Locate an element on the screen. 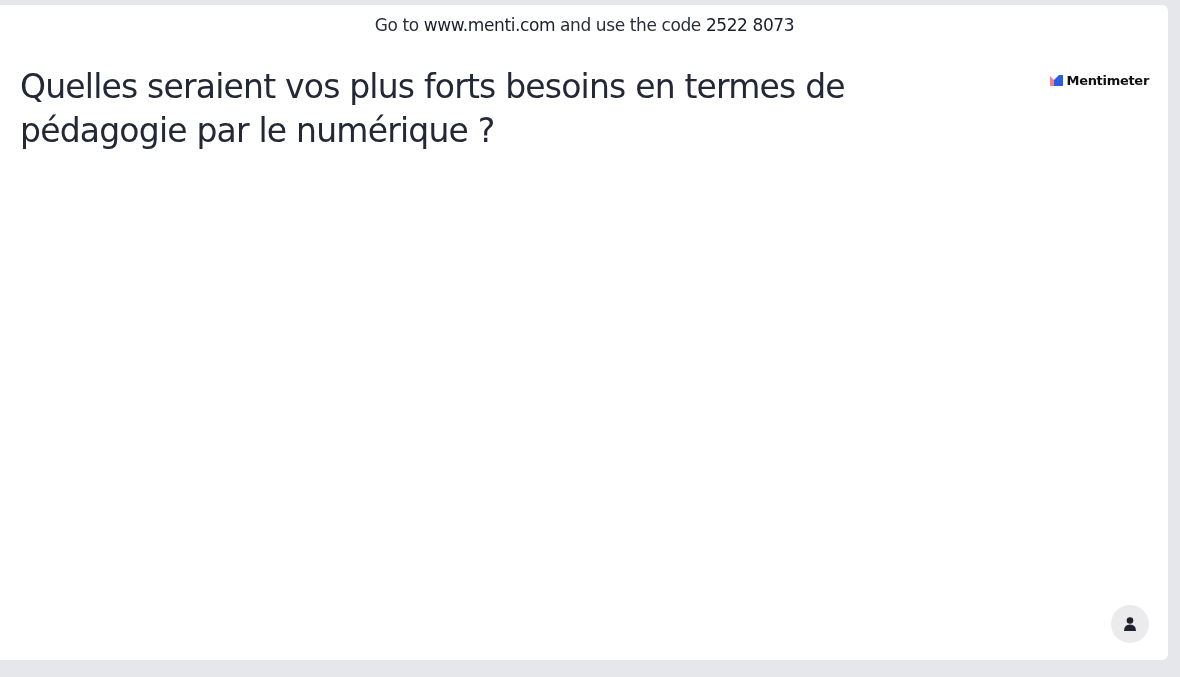 This screenshot has width=1180, height=677. join-instructions: Go to www.menti.com and use the code 2522 8073 is located at coordinates (584, 25).